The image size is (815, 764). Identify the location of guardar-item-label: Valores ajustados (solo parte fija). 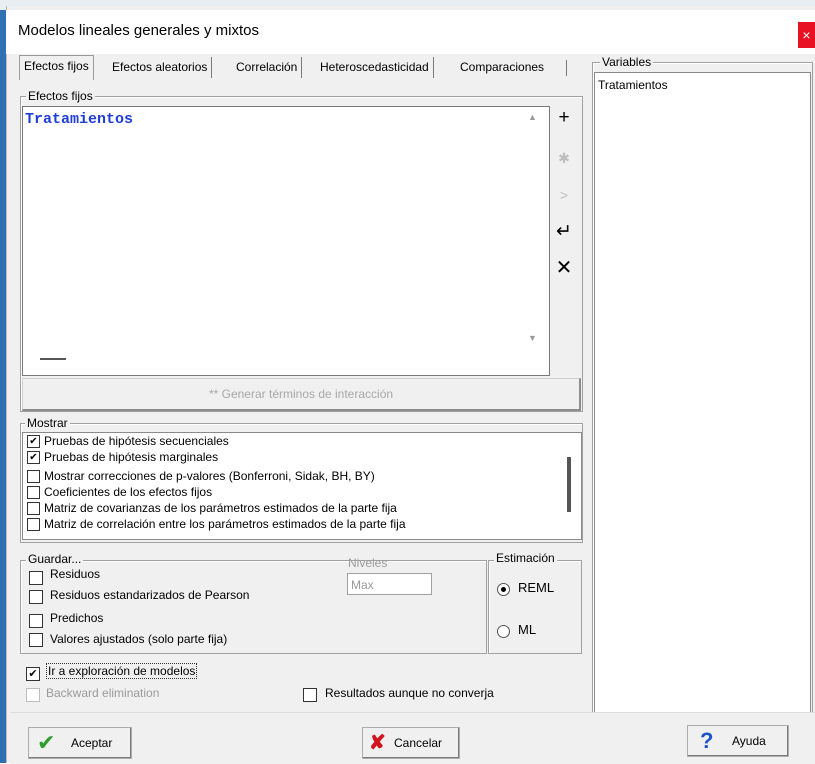
(139, 639).